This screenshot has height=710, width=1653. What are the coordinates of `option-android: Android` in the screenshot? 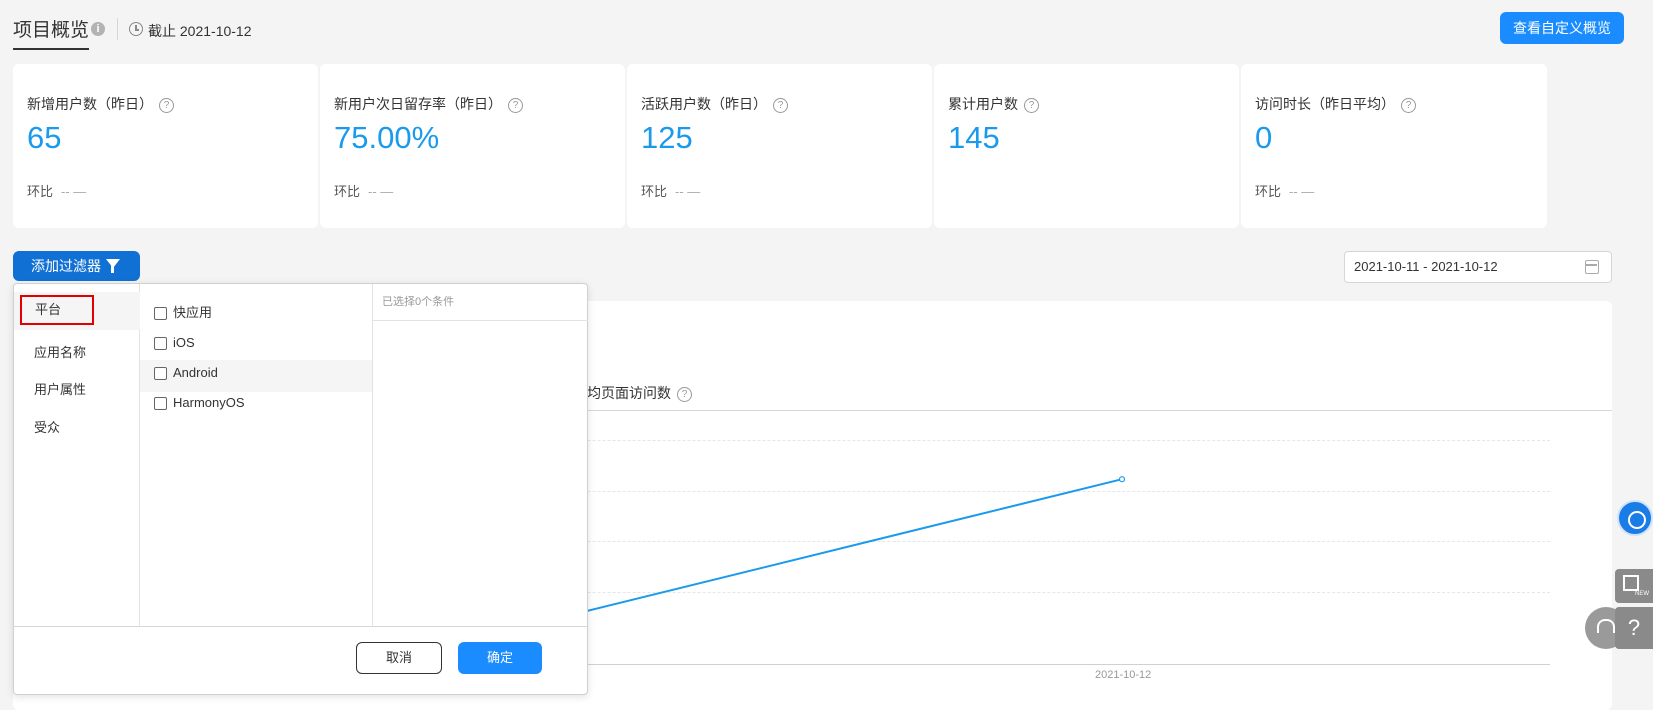 It's located at (186, 373).